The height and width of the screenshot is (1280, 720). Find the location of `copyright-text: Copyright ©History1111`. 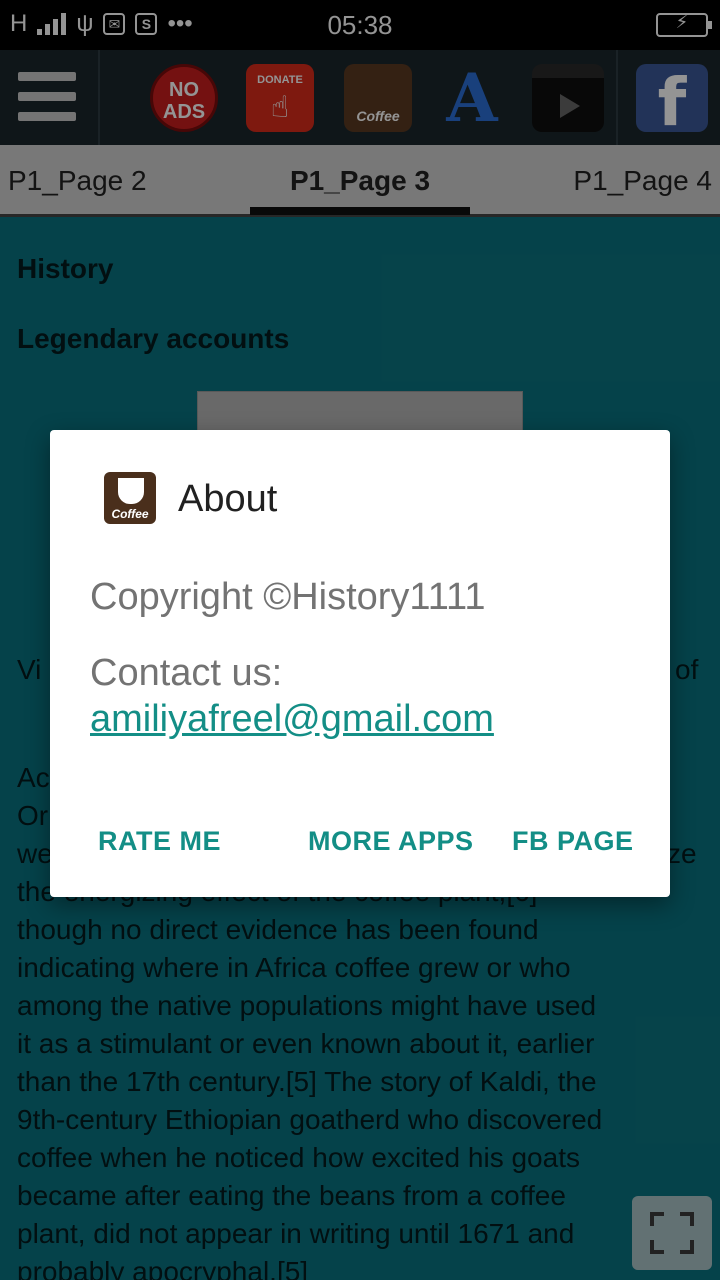

copyright-text: Copyright ©History1111 is located at coordinates (288, 597).